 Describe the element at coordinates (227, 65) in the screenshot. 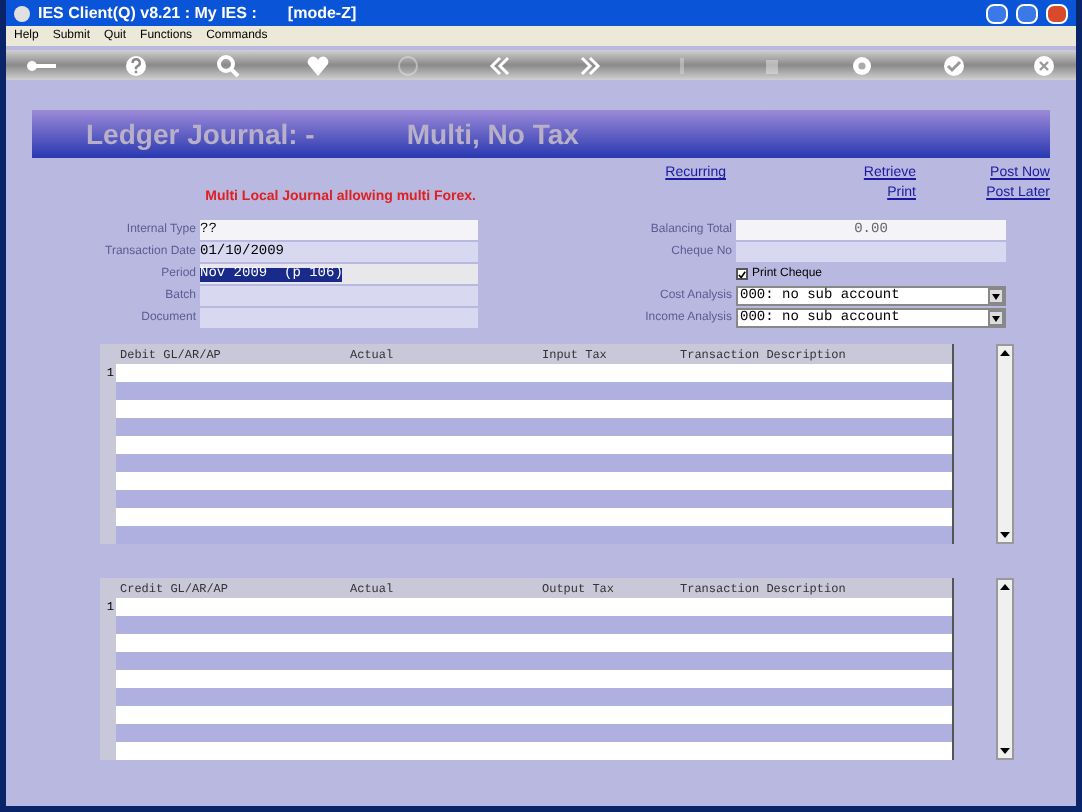

I see `search-icon` at that location.